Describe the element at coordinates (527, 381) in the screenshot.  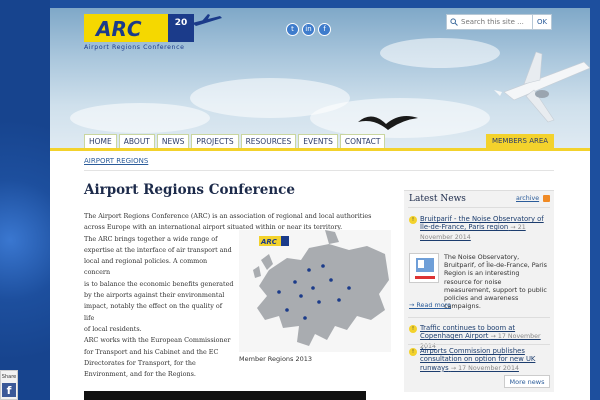
I see `more-news-button: More news` at that location.